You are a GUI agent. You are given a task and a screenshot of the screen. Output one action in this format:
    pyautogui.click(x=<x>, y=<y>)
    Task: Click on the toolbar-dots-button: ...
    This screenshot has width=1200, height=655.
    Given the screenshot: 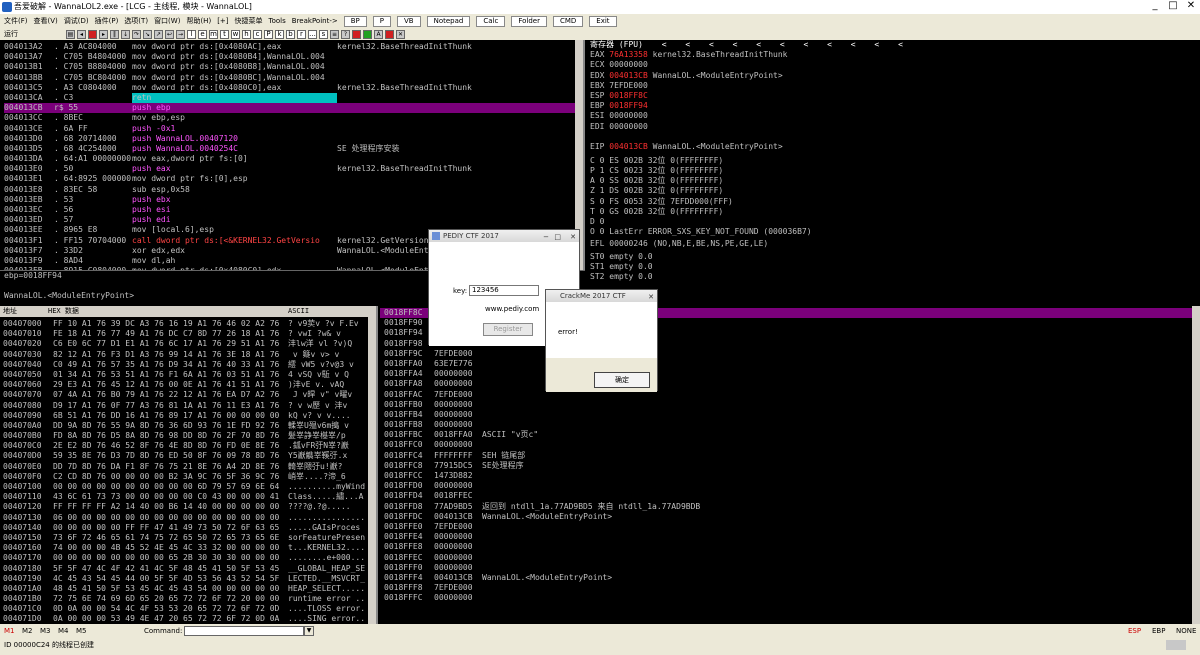 What is the action you would take?
    pyautogui.click(x=312, y=34)
    